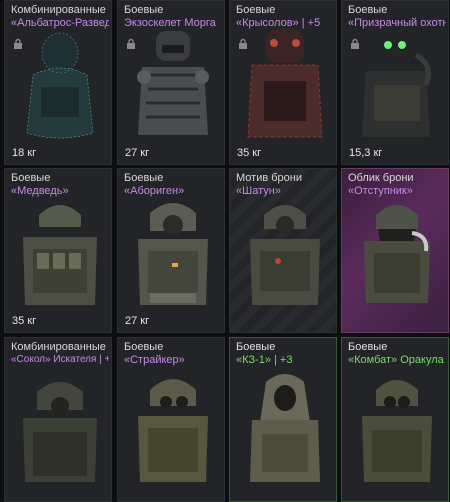 The height and width of the screenshot is (502, 450). I want to click on armor-card-morg-exoskeleton: Боевые Экзоскелет Морга 27 кг, so click(171, 82).